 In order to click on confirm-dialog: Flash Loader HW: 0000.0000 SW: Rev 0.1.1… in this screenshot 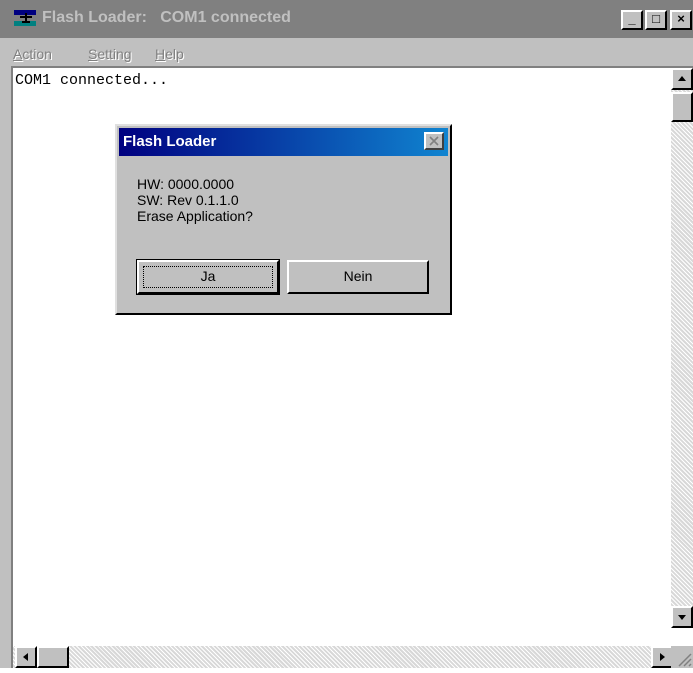, I will do `click(283, 219)`.